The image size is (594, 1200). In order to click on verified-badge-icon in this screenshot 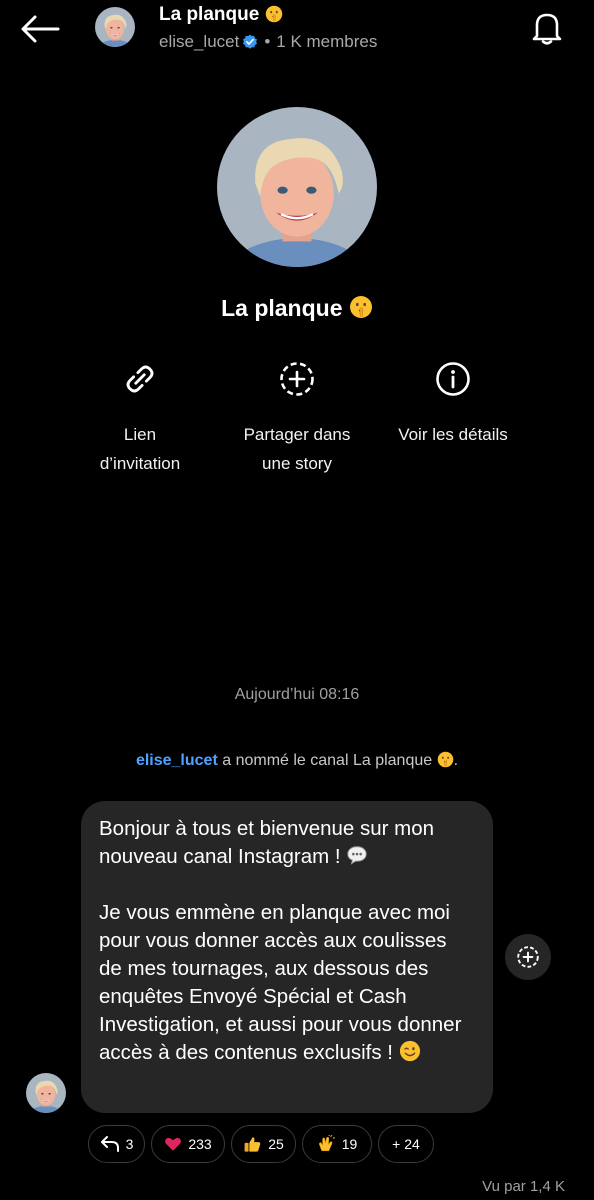, I will do `click(250, 41)`.